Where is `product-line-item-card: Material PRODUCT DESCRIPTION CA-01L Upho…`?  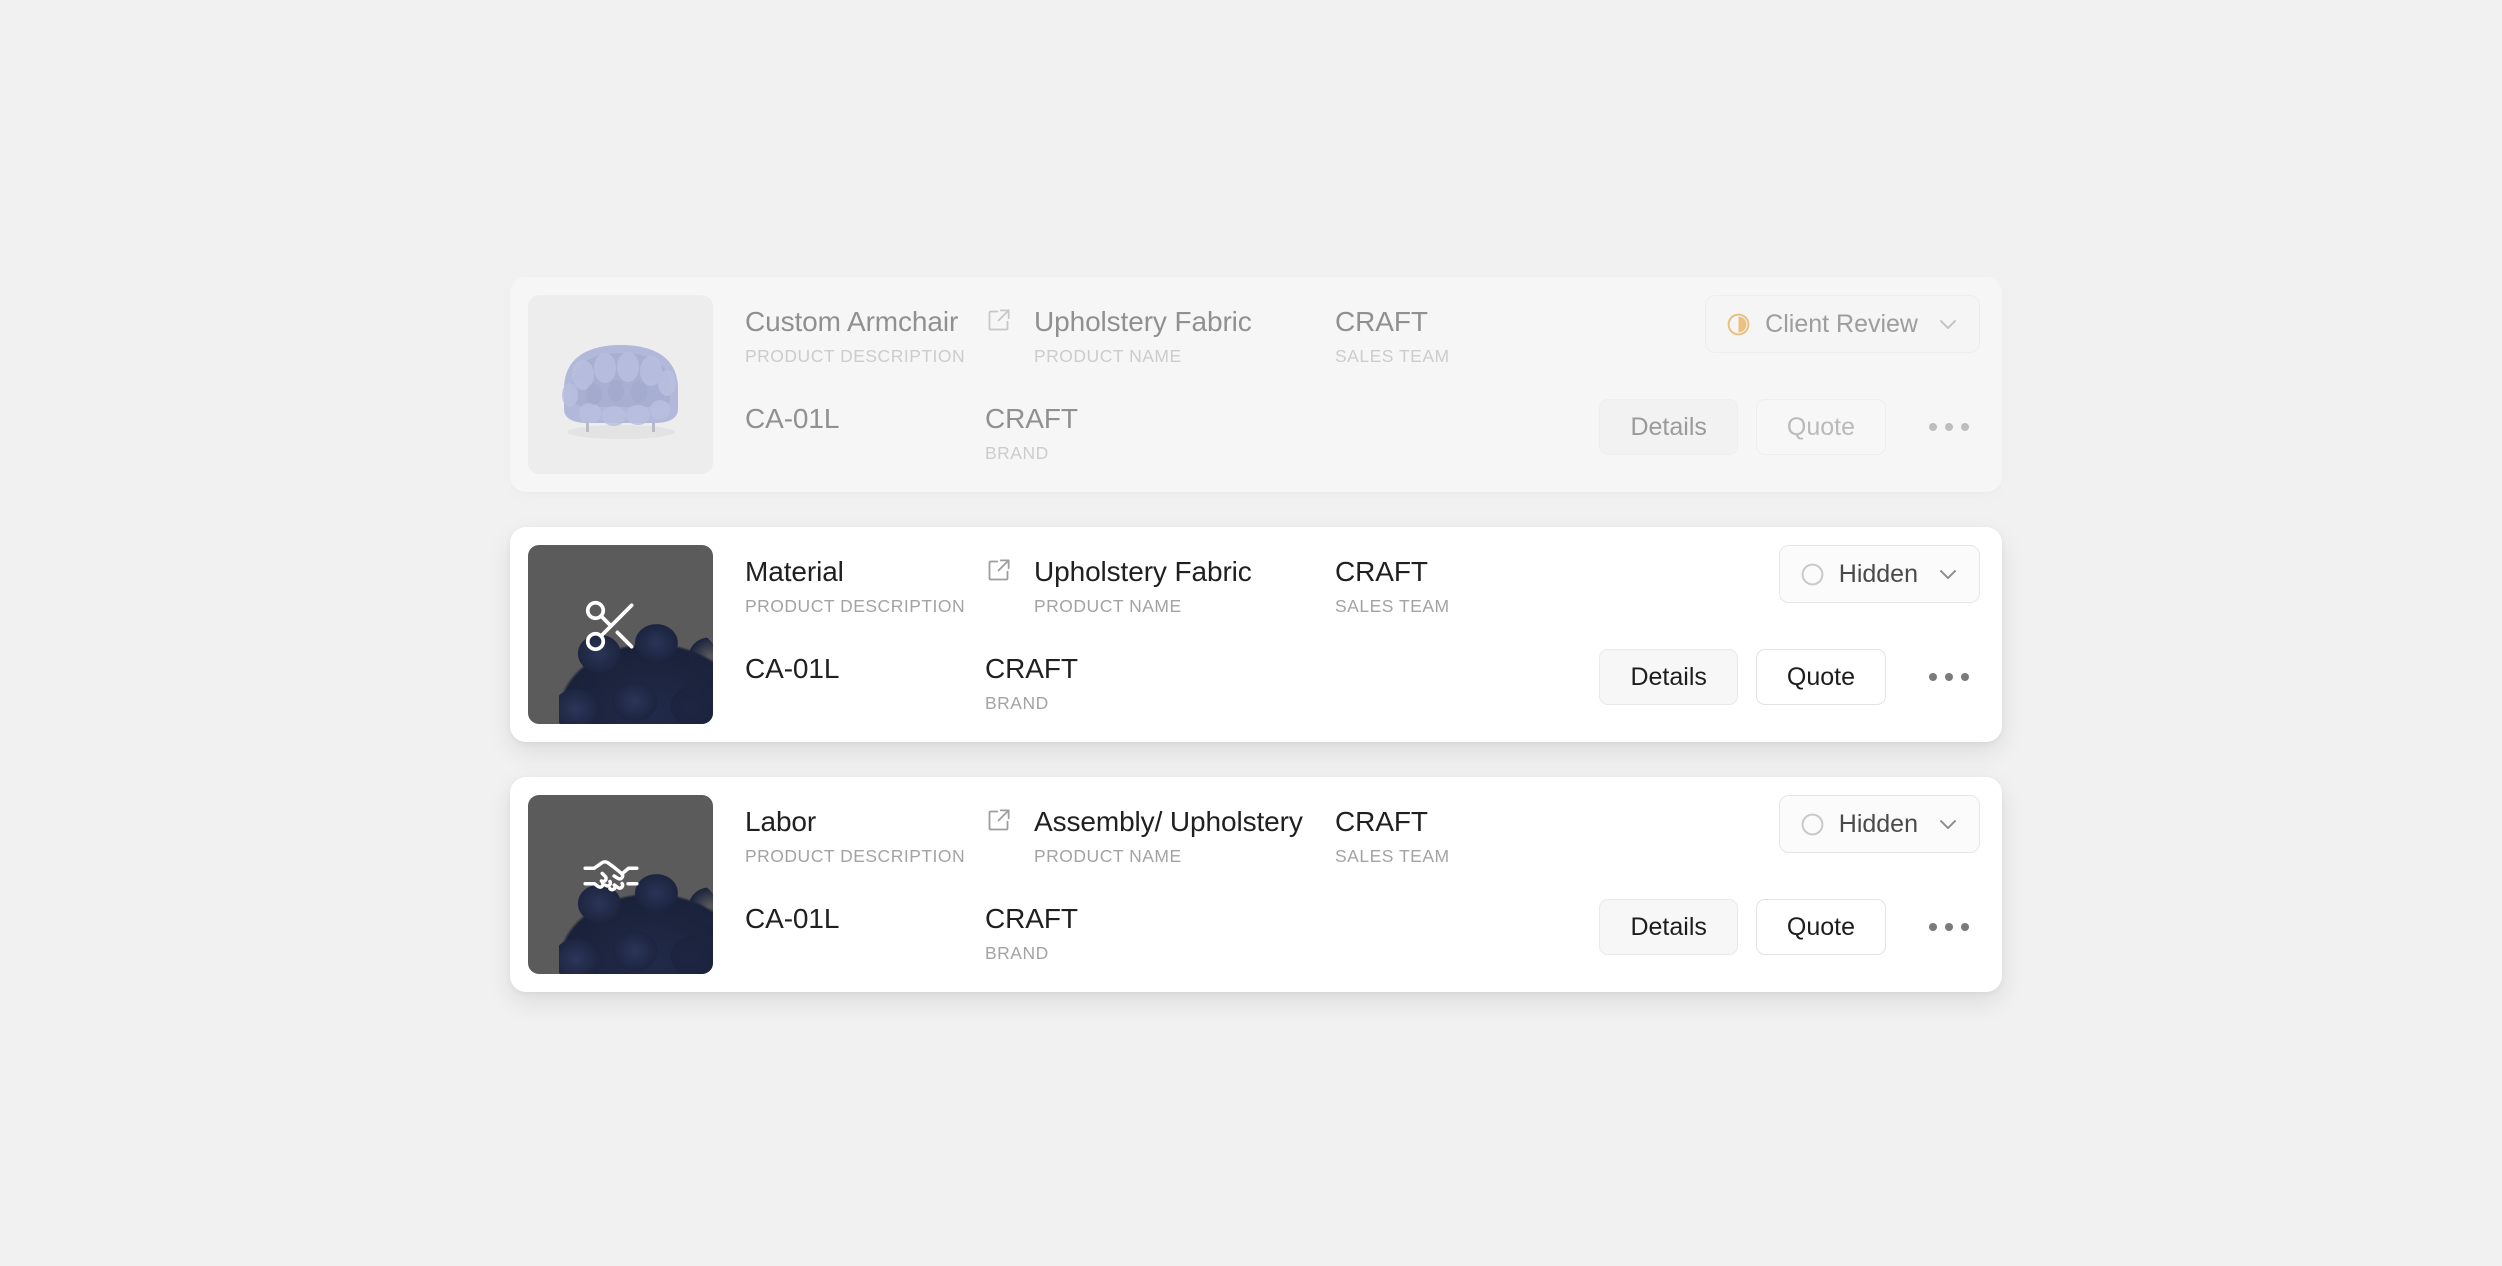
product-line-item-card: Material PRODUCT DESCRIPTION CA-01L Upho… is located at coordinates (1256, 634).